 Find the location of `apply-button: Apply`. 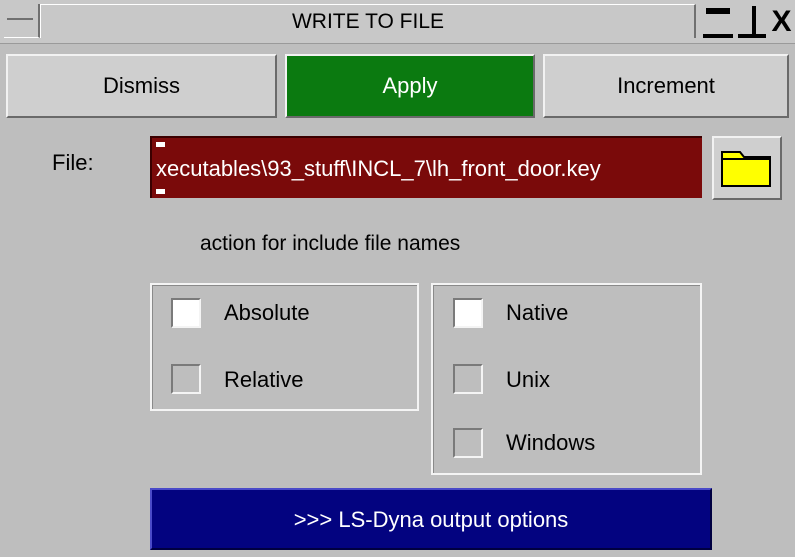

apply-button: Apply is located at coordinates (410, 86).